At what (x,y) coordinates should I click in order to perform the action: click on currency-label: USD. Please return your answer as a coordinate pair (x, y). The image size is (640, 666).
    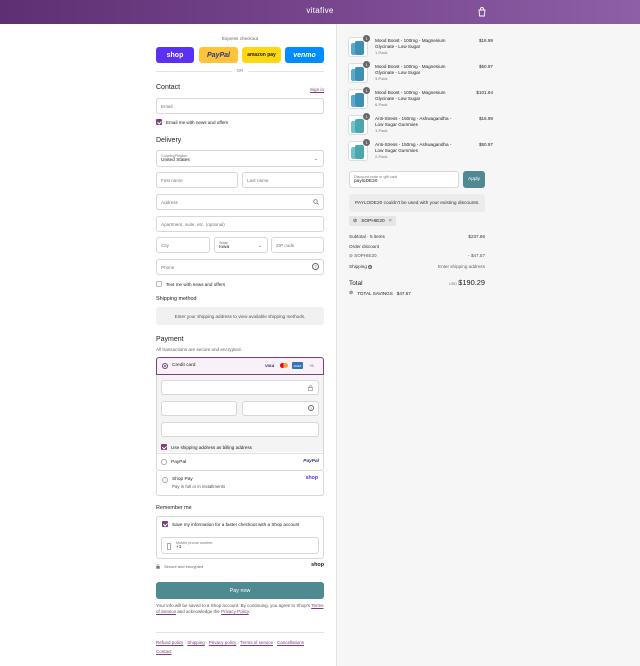
    Looking at the image, I should click on (452, 284).